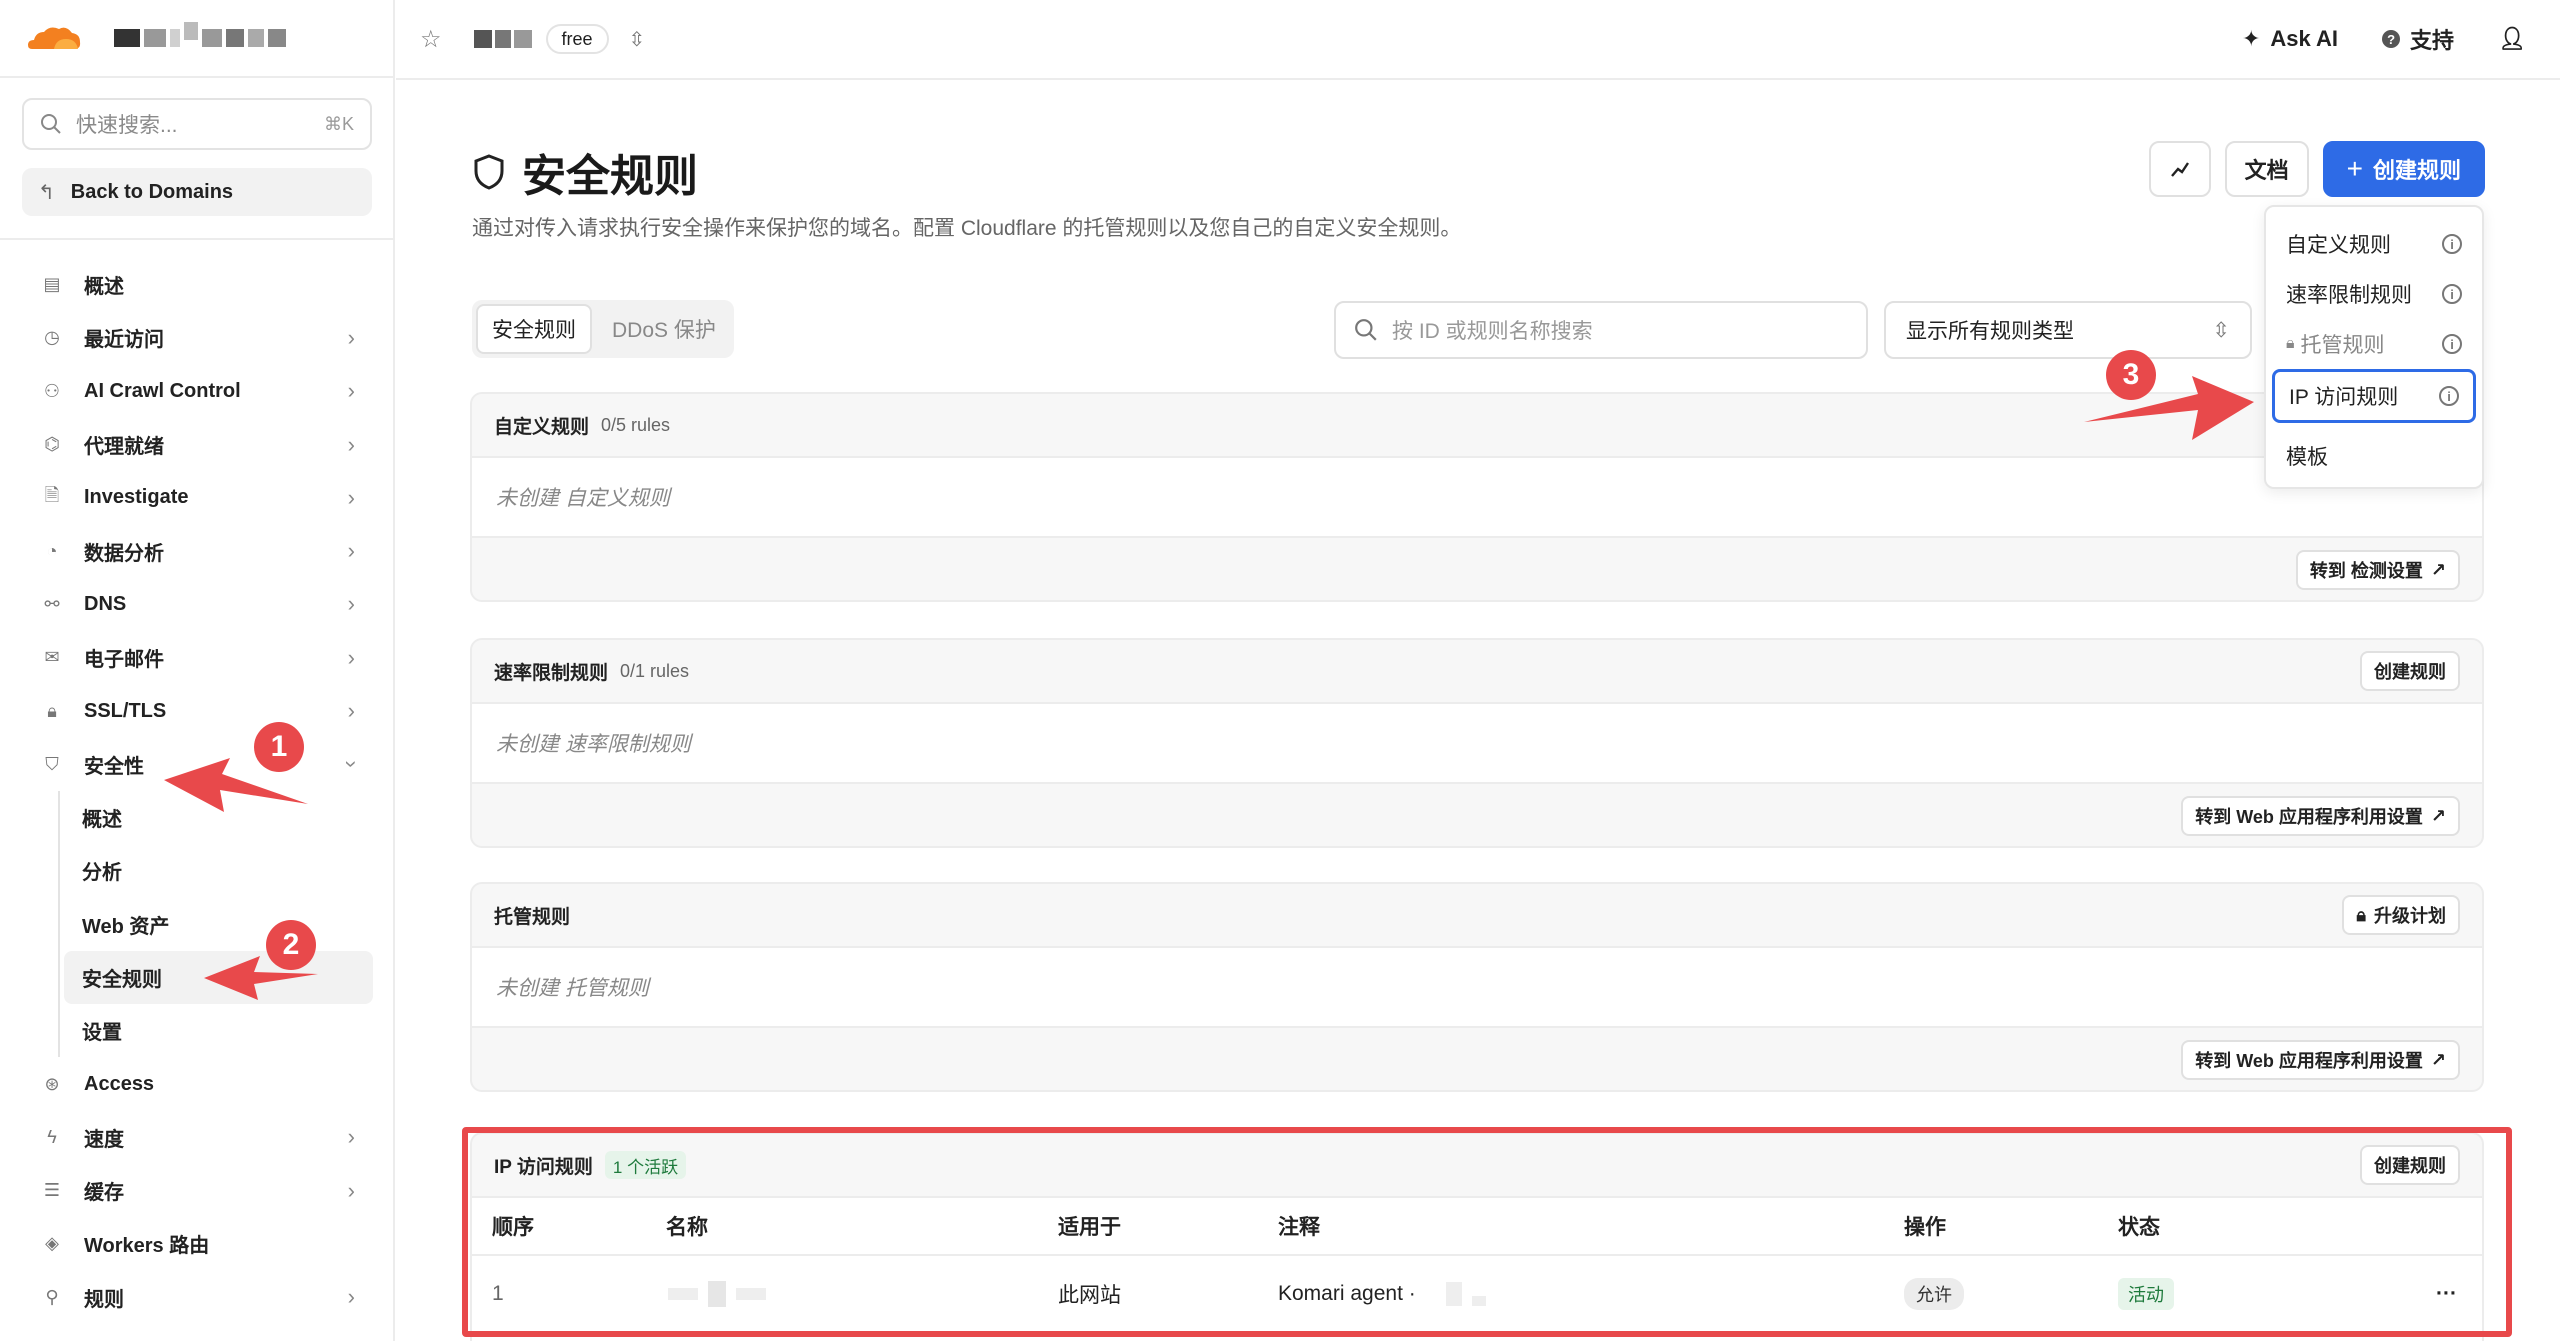 Image resolution: width=2560 pixels, height=1341 pixels. Describe the element at coordinates (152, 191) in the screenshot. I see `back-to-domains-label: Back to Domains` at that location.